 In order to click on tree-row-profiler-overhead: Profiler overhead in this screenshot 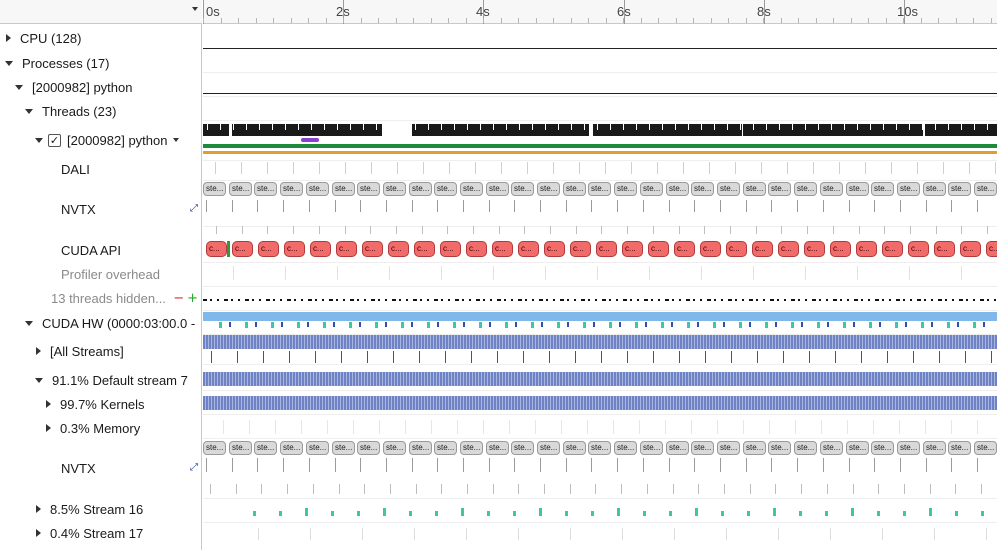, I will do `click(101, 274)`.